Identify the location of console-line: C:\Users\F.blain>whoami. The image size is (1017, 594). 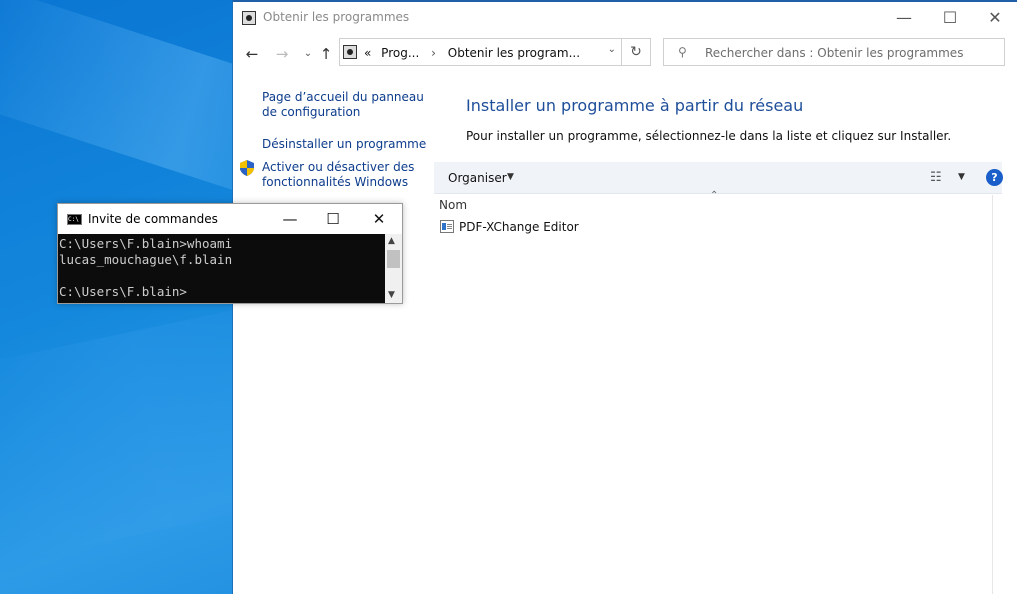
(146, 243).